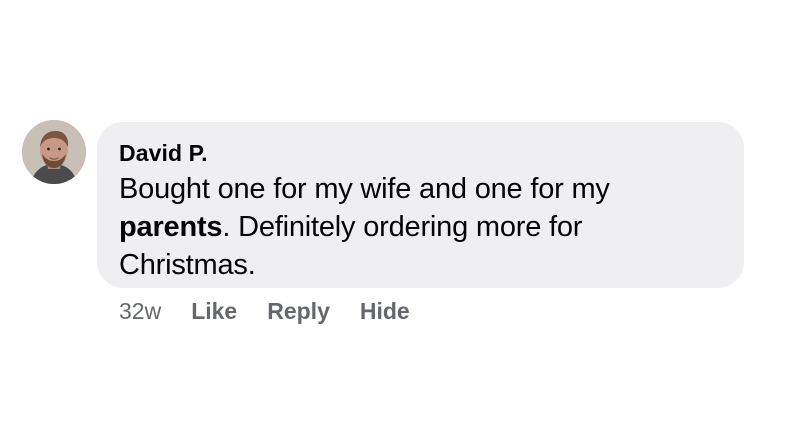 The image size is (800, 447). What do you see at coordinates (214, 311) in the screenshot?
I see `like-button: Like` at bounding box center [214, 311].